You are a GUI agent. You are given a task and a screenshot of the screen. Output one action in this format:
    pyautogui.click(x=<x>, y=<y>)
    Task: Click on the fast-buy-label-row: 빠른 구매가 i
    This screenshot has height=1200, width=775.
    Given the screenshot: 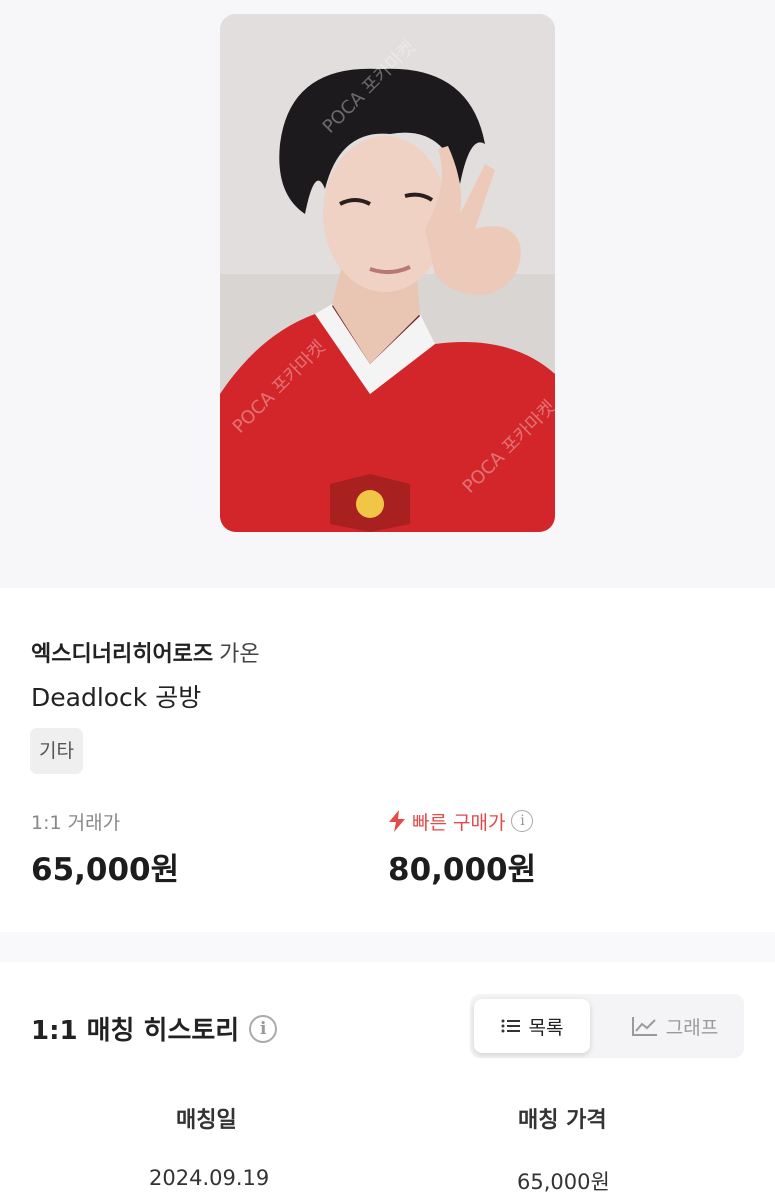 What is the action you would take?
    pyautogui.click(x=462, y=821)
    